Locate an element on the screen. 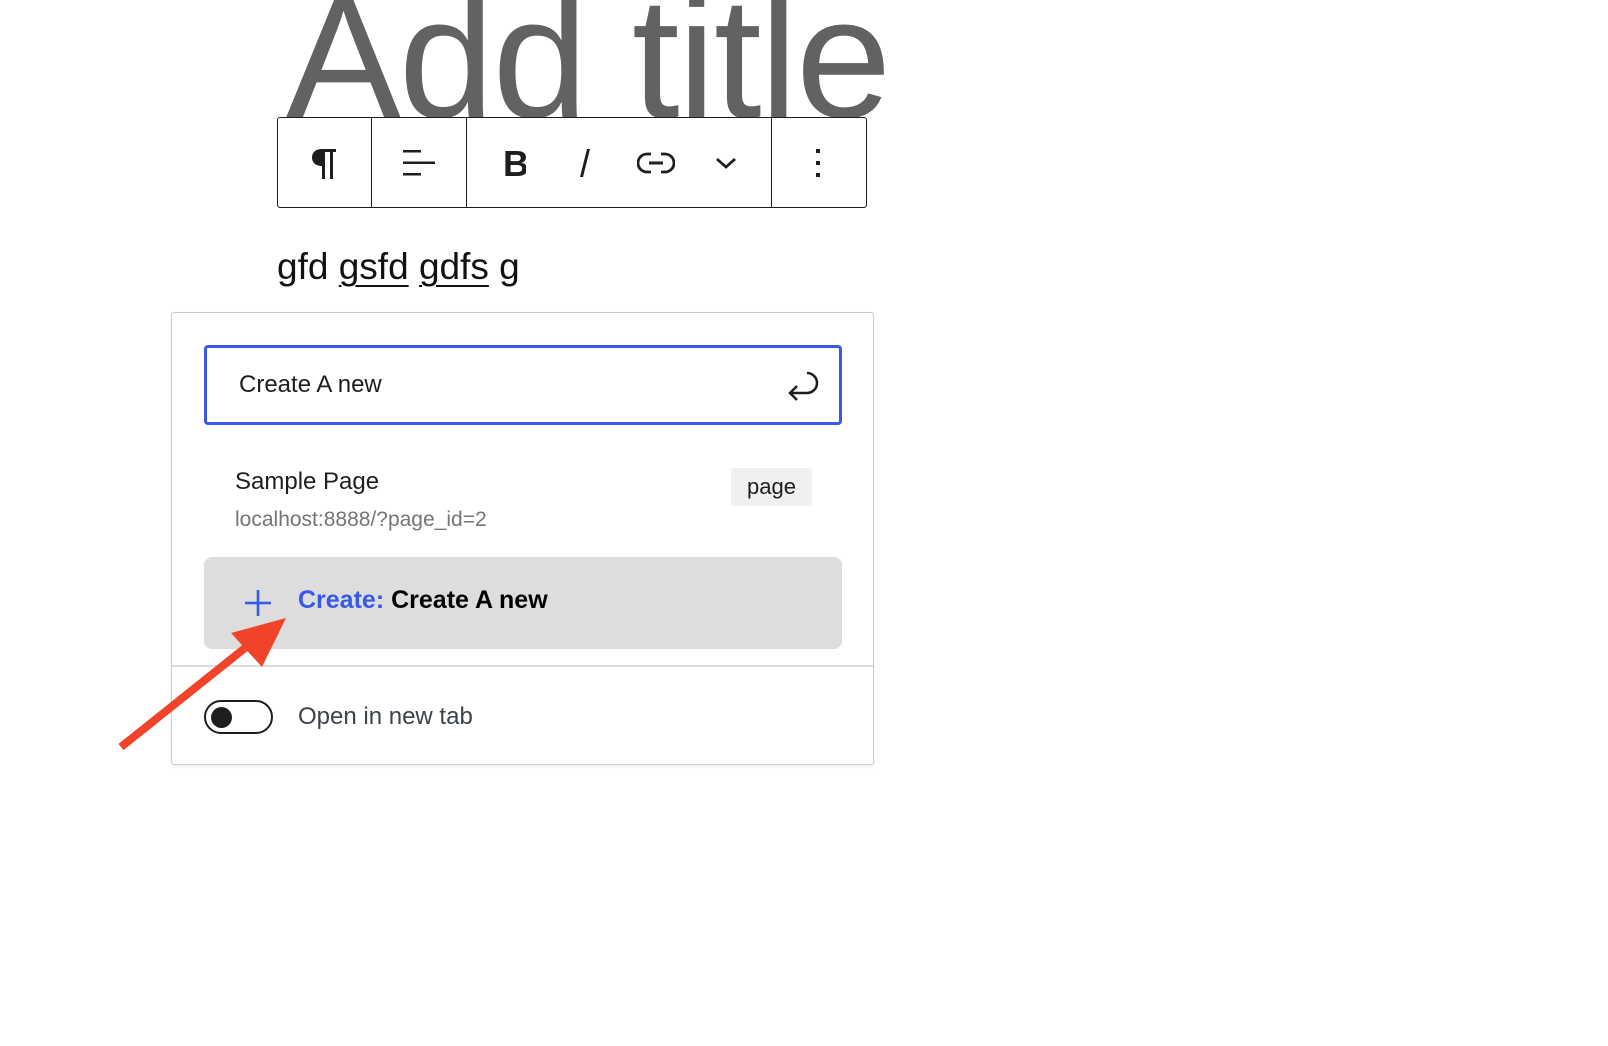 This screenshot has width=1608, height=1046. paragraph-link: gdfs is located at coordinates (454, 266).